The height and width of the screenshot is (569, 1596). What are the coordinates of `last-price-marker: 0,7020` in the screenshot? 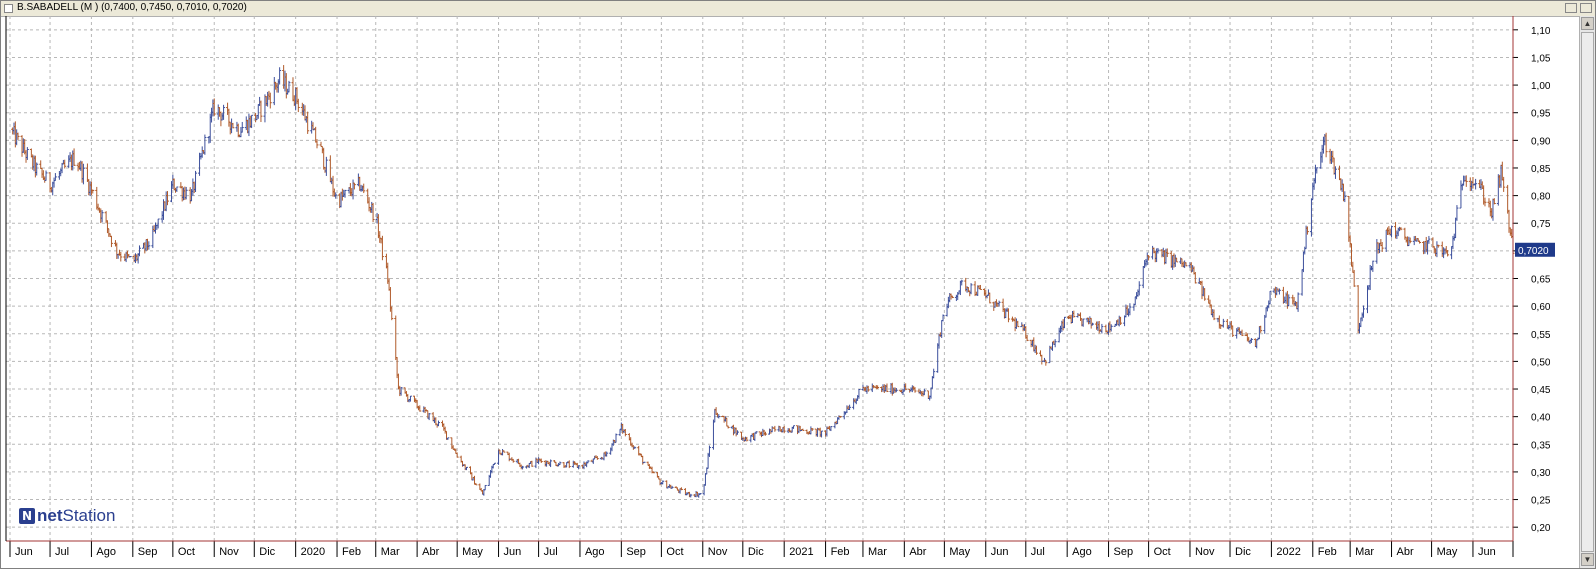 It's located at (1535, 249).